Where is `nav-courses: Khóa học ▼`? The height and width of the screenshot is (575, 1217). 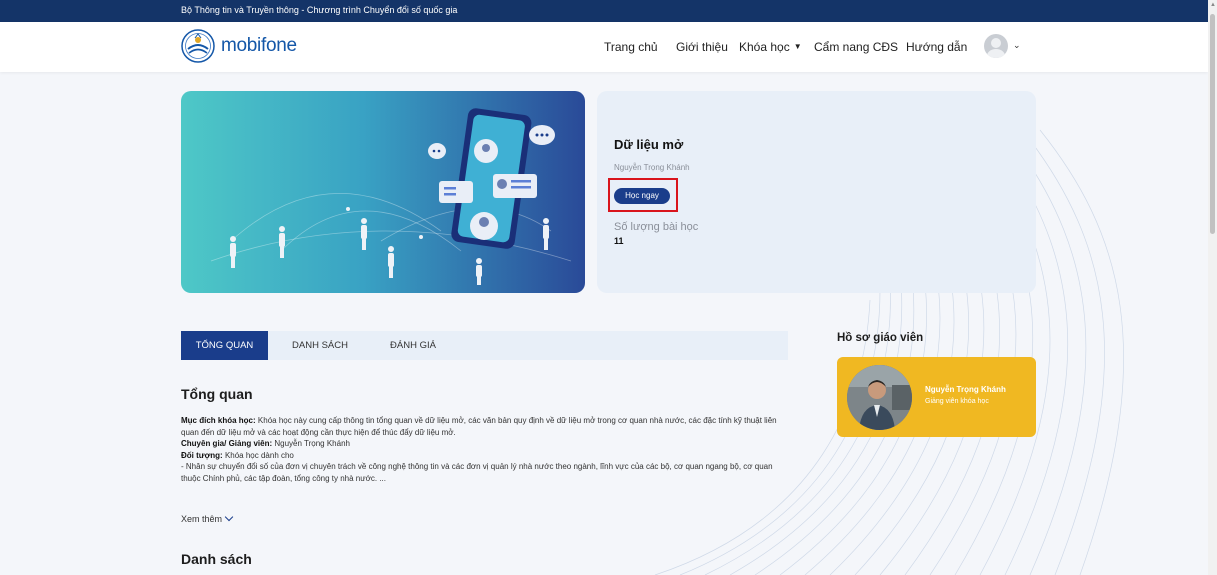 nav-courses: Khóa học ▼ is located at coordinates (770, 47).